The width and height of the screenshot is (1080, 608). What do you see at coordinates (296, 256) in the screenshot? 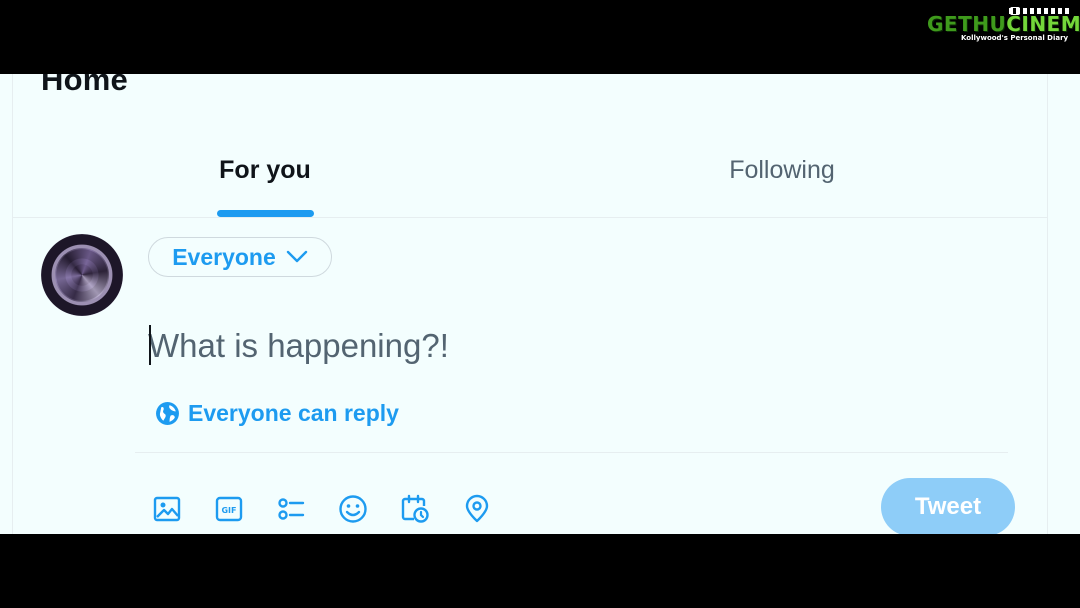
I see `chevron-down-icon` at bounding box center [296, 256].